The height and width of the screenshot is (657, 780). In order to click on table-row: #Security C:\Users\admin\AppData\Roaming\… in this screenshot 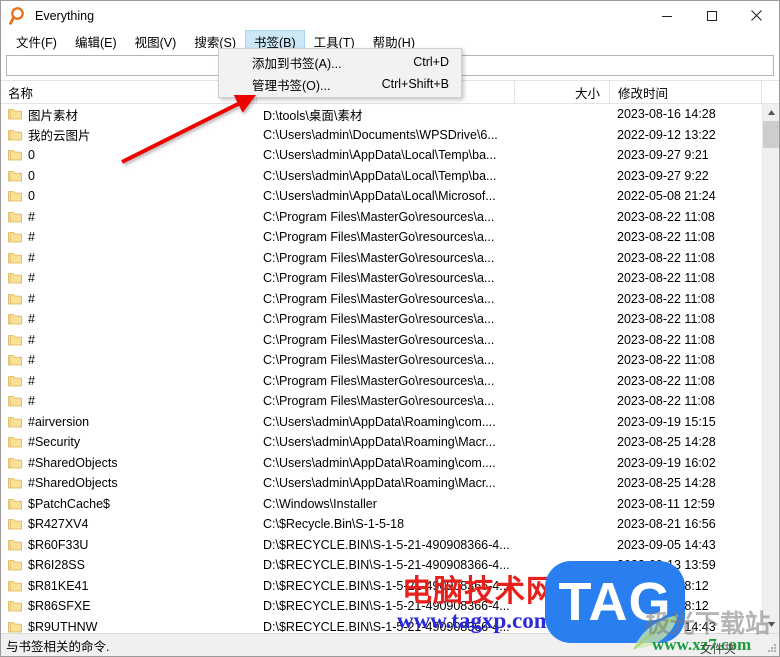, I will do `click(381, 442)`.